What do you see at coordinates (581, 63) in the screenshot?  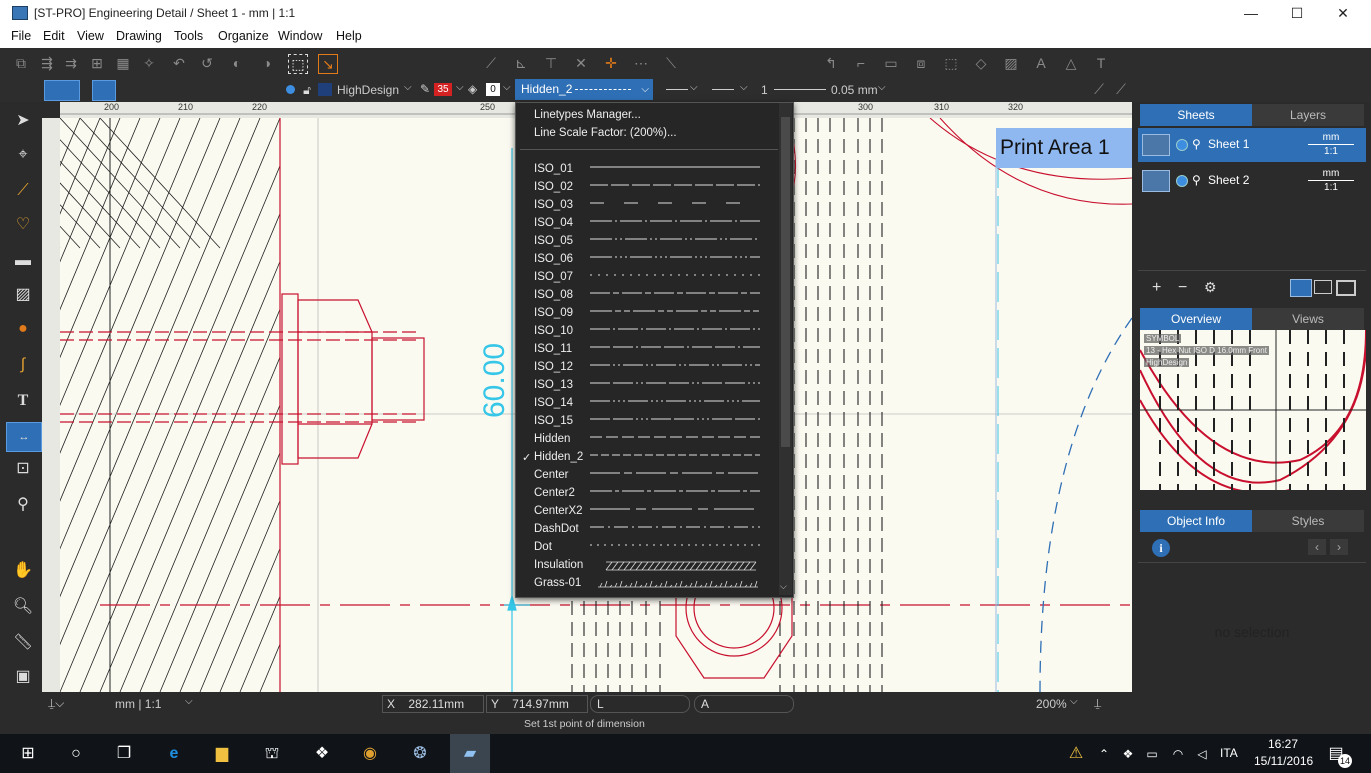 I see `snap-intersect-icon: ✕` at bounding box center [581, 63].